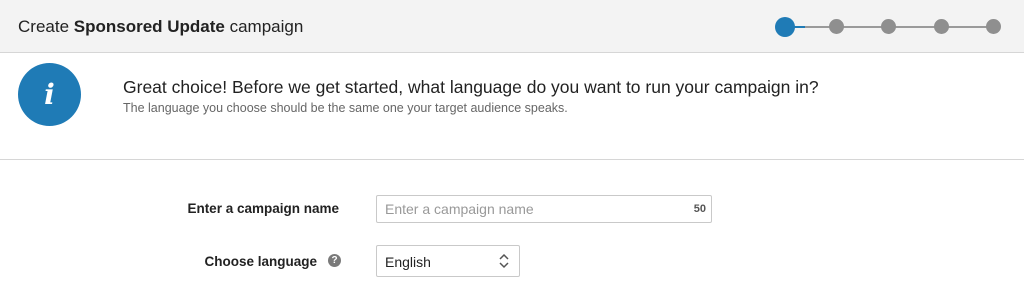 This screenshot has height=299, width=1024. Describe the element at coordinates (448, 261) in the screenshot. I see `language-select: English` at that location.